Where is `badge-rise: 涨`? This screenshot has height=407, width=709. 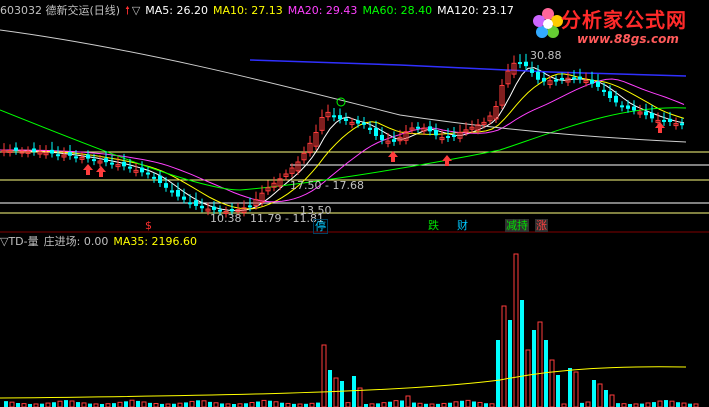 badge-rise: 涨 is located at coordinates (541, 225).